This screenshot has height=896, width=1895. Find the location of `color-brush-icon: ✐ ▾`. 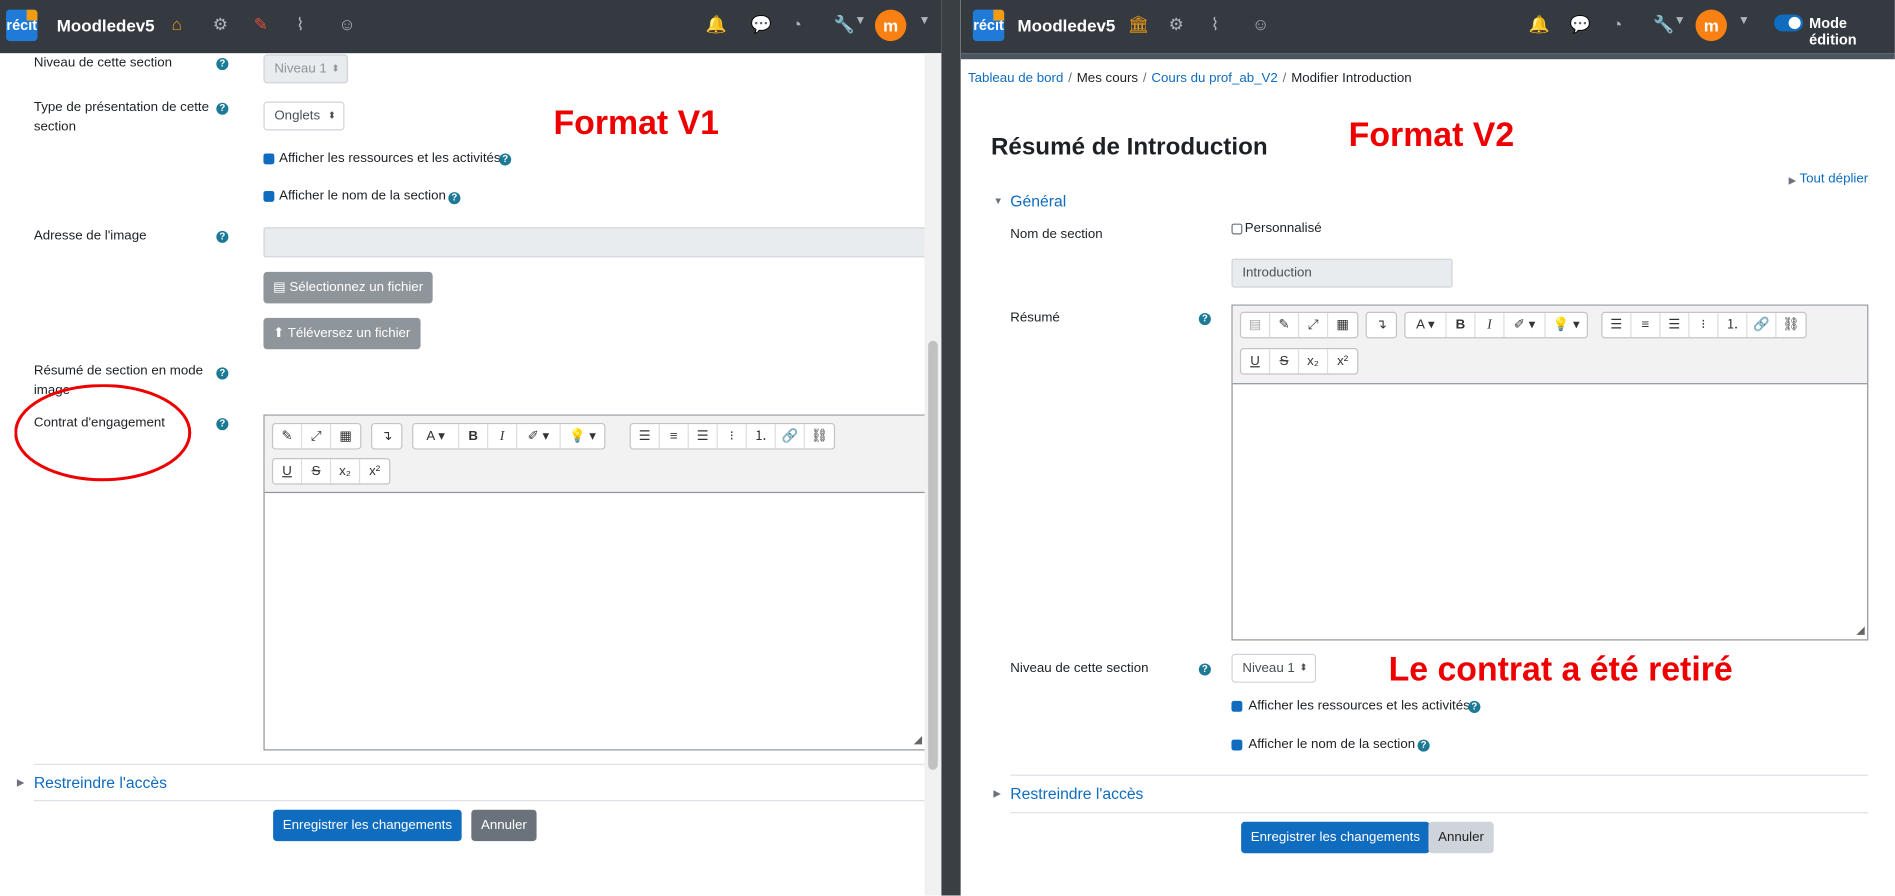

color-brush-icon: ✐ ▾ is located at coordinates (1525, 325).